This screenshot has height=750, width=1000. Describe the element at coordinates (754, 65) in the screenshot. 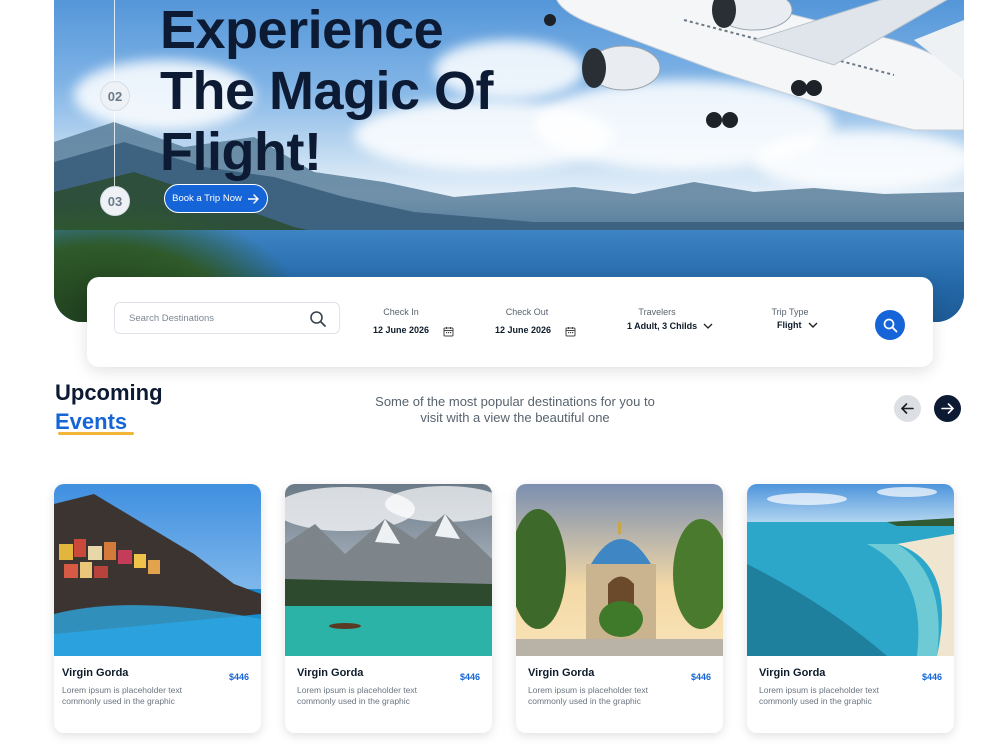

I see `airplane-icon` at that location.